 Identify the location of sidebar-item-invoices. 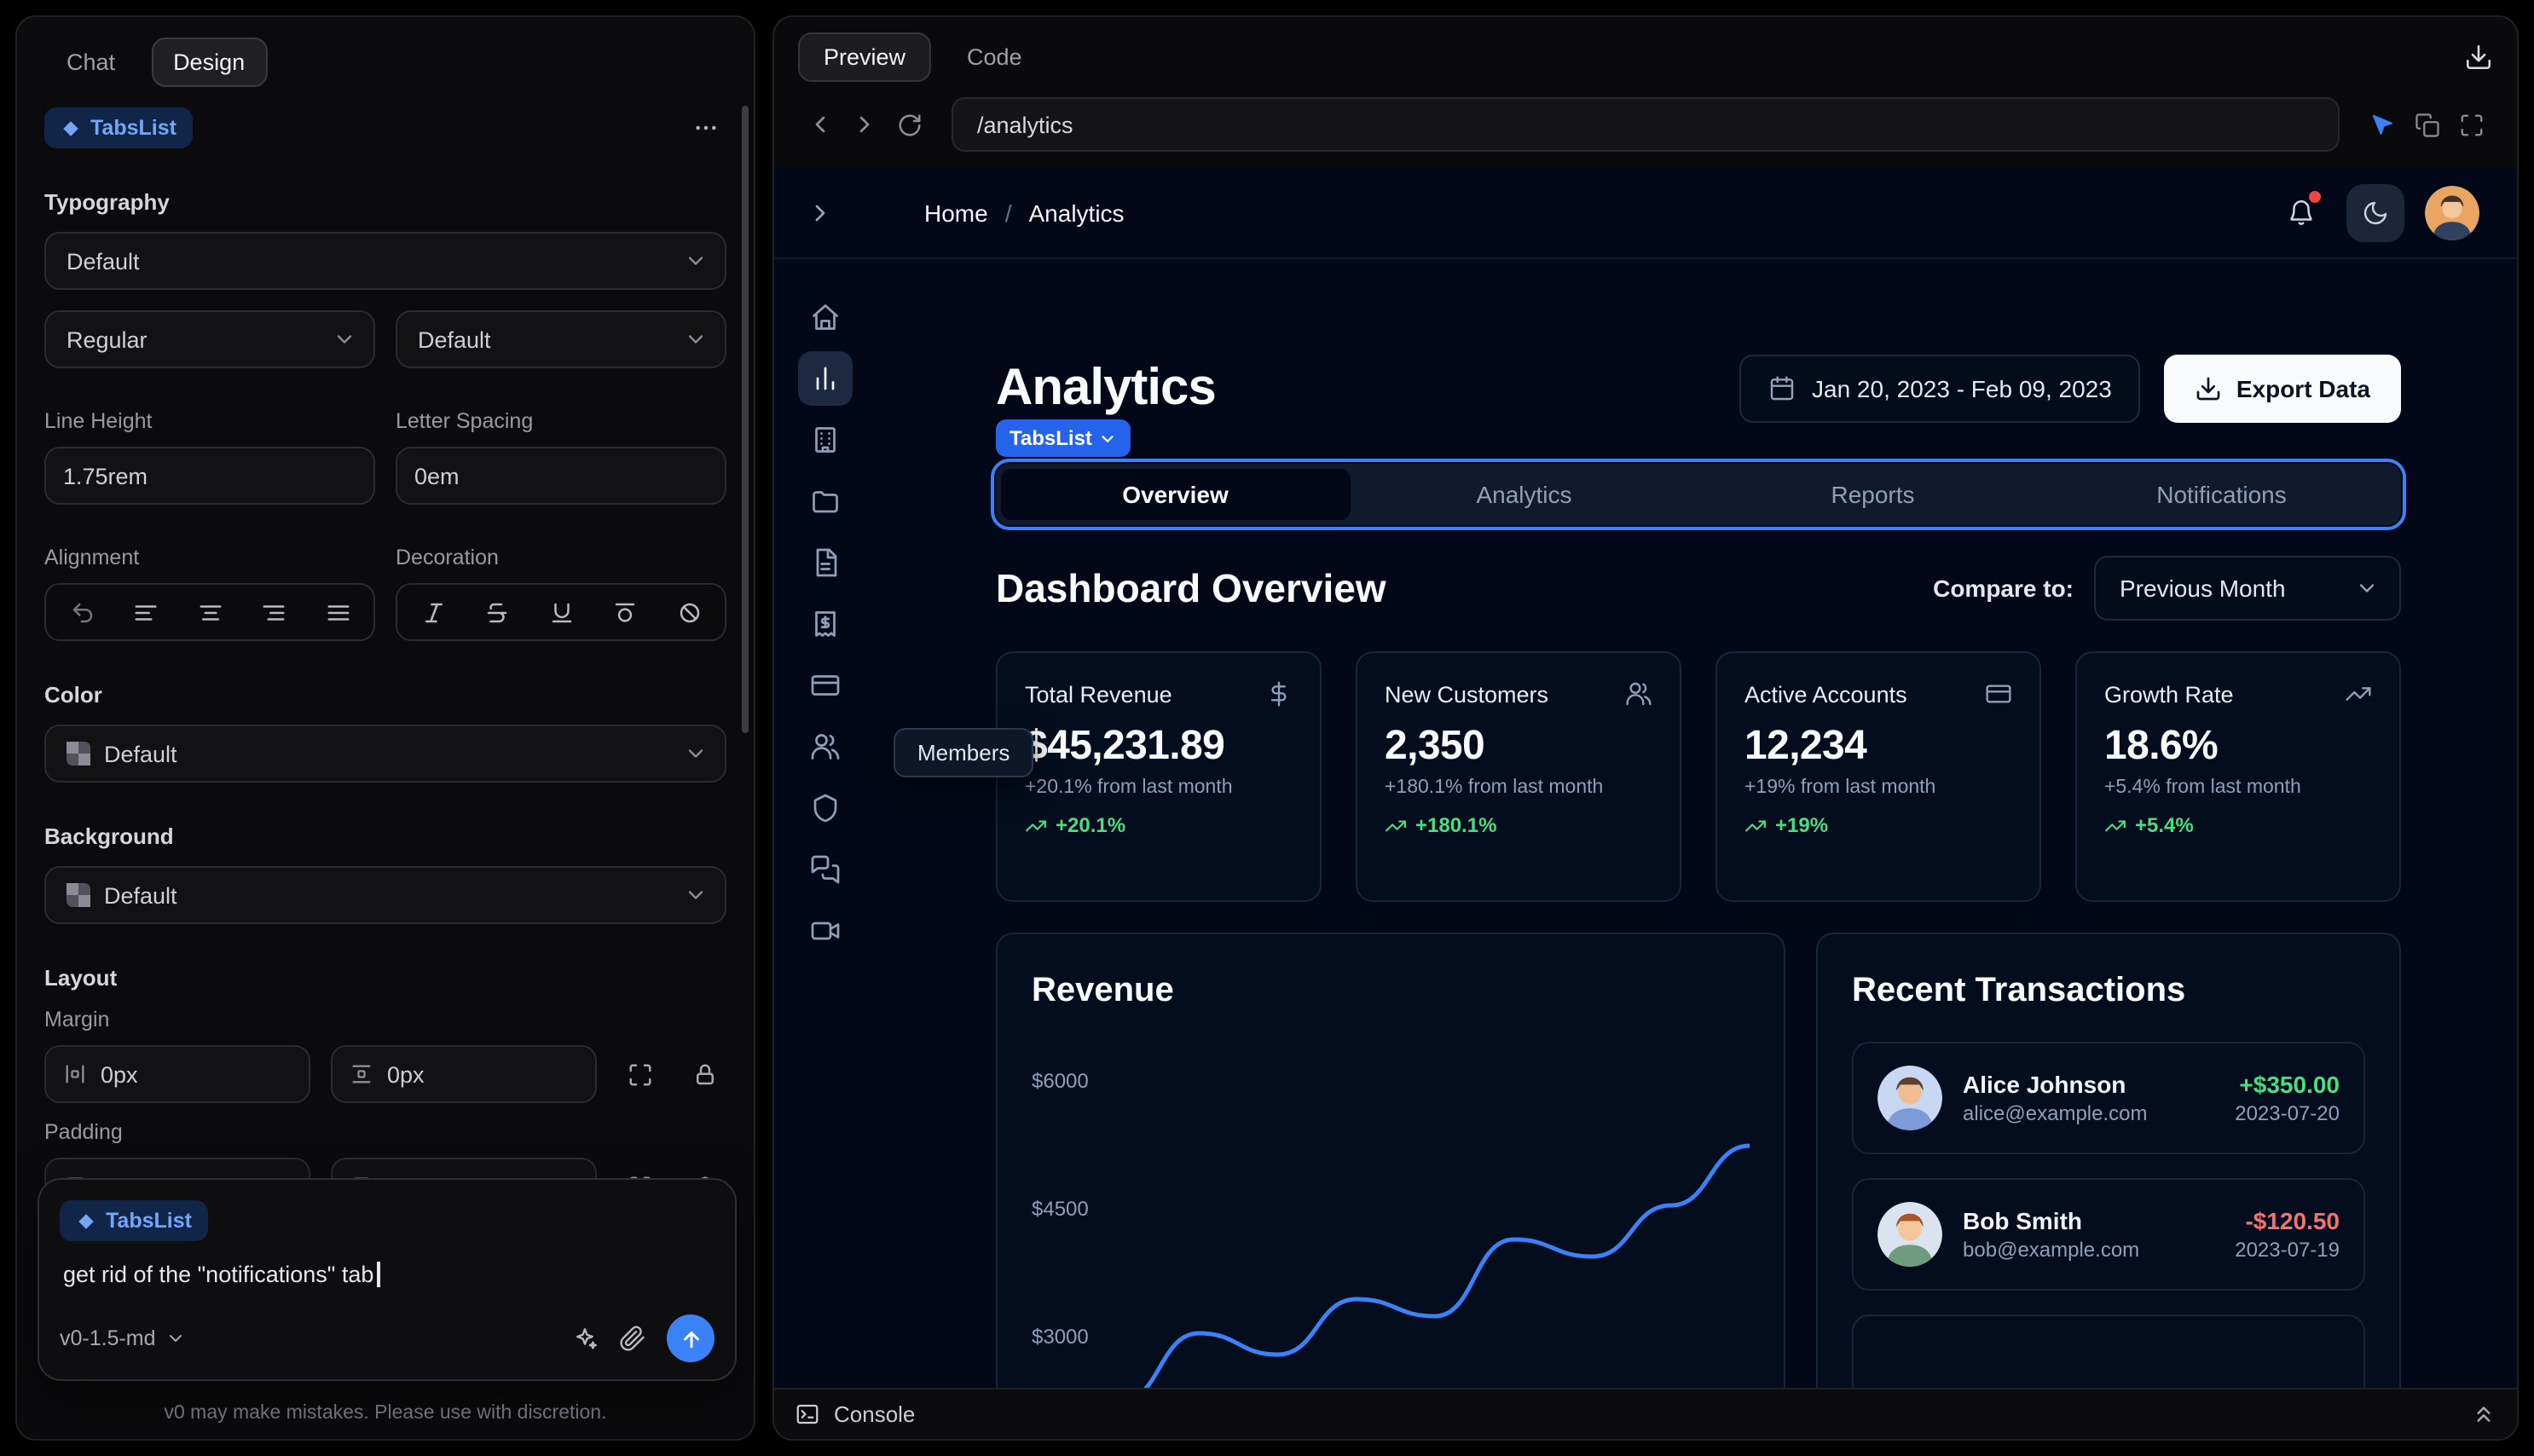
(825, 624).